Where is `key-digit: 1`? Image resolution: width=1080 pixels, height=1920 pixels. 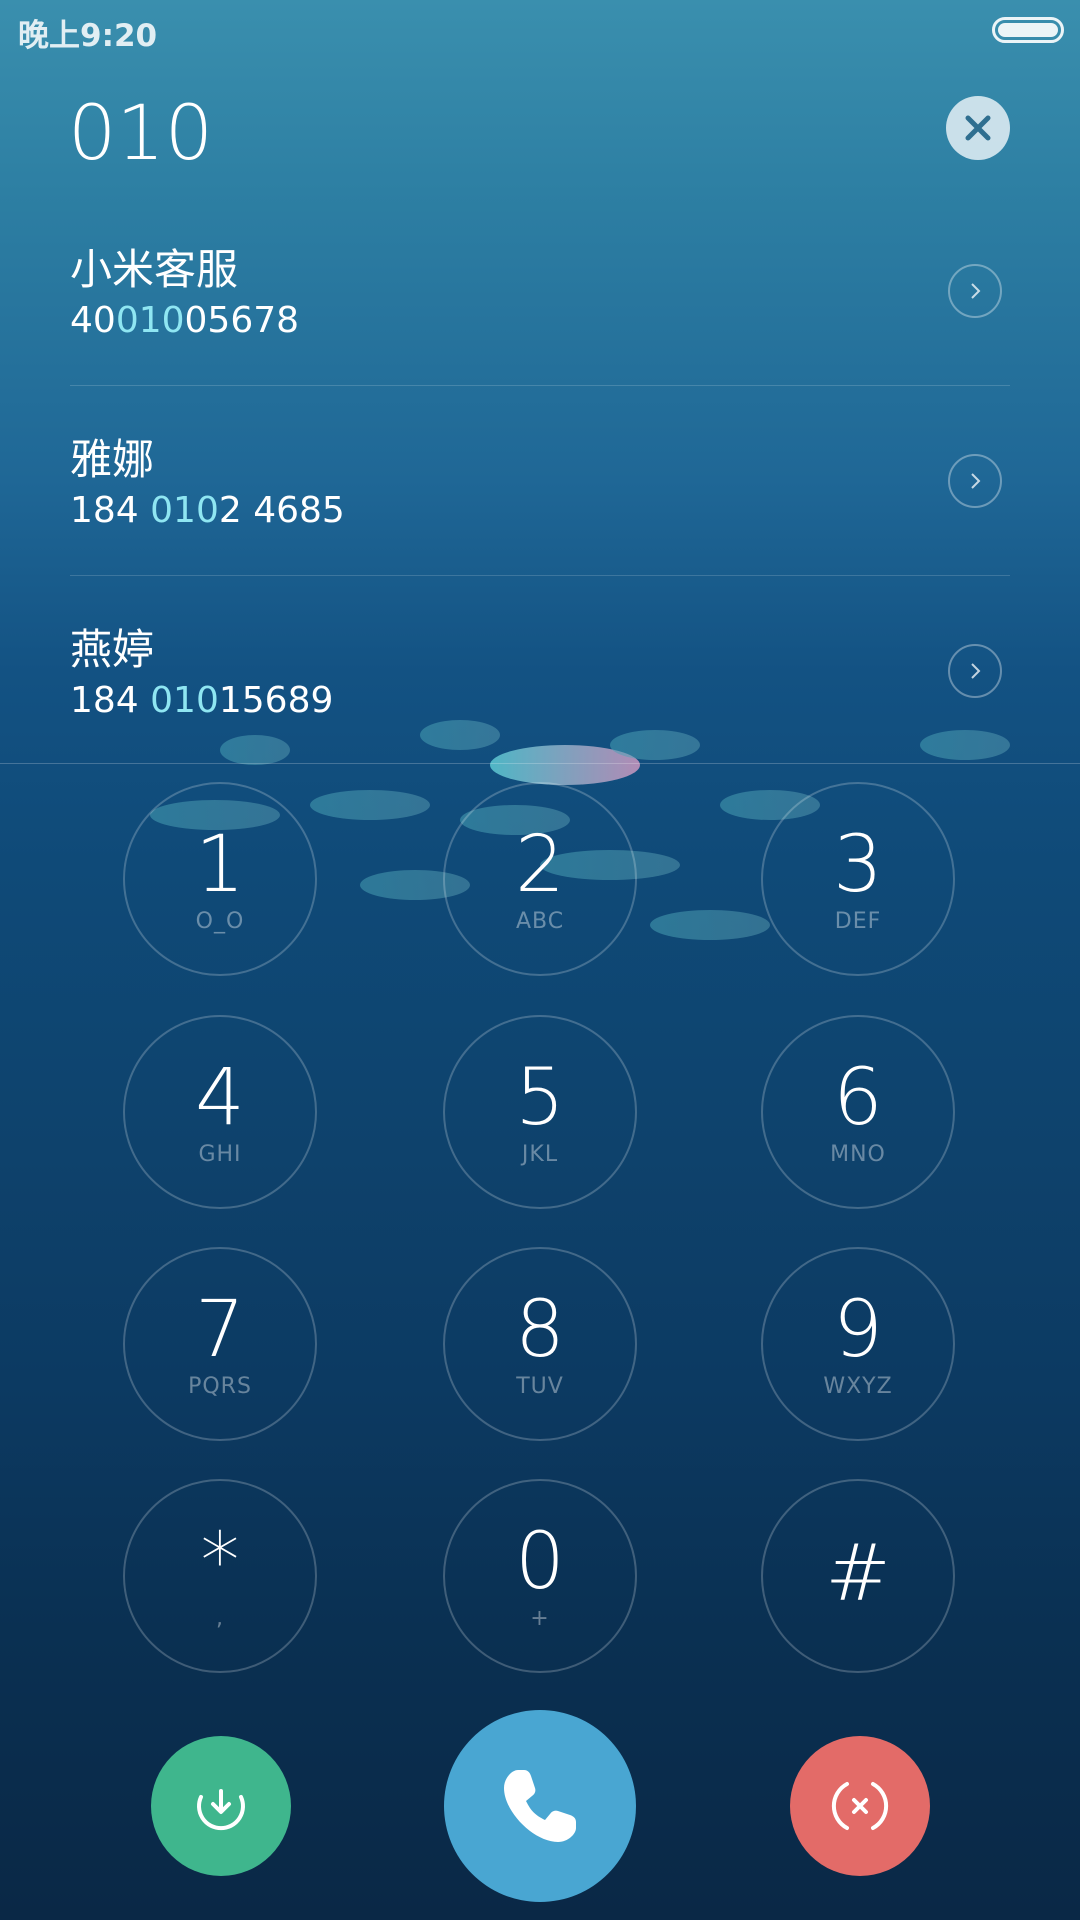
key-digit: 1 is located at coordinates (220, 864).